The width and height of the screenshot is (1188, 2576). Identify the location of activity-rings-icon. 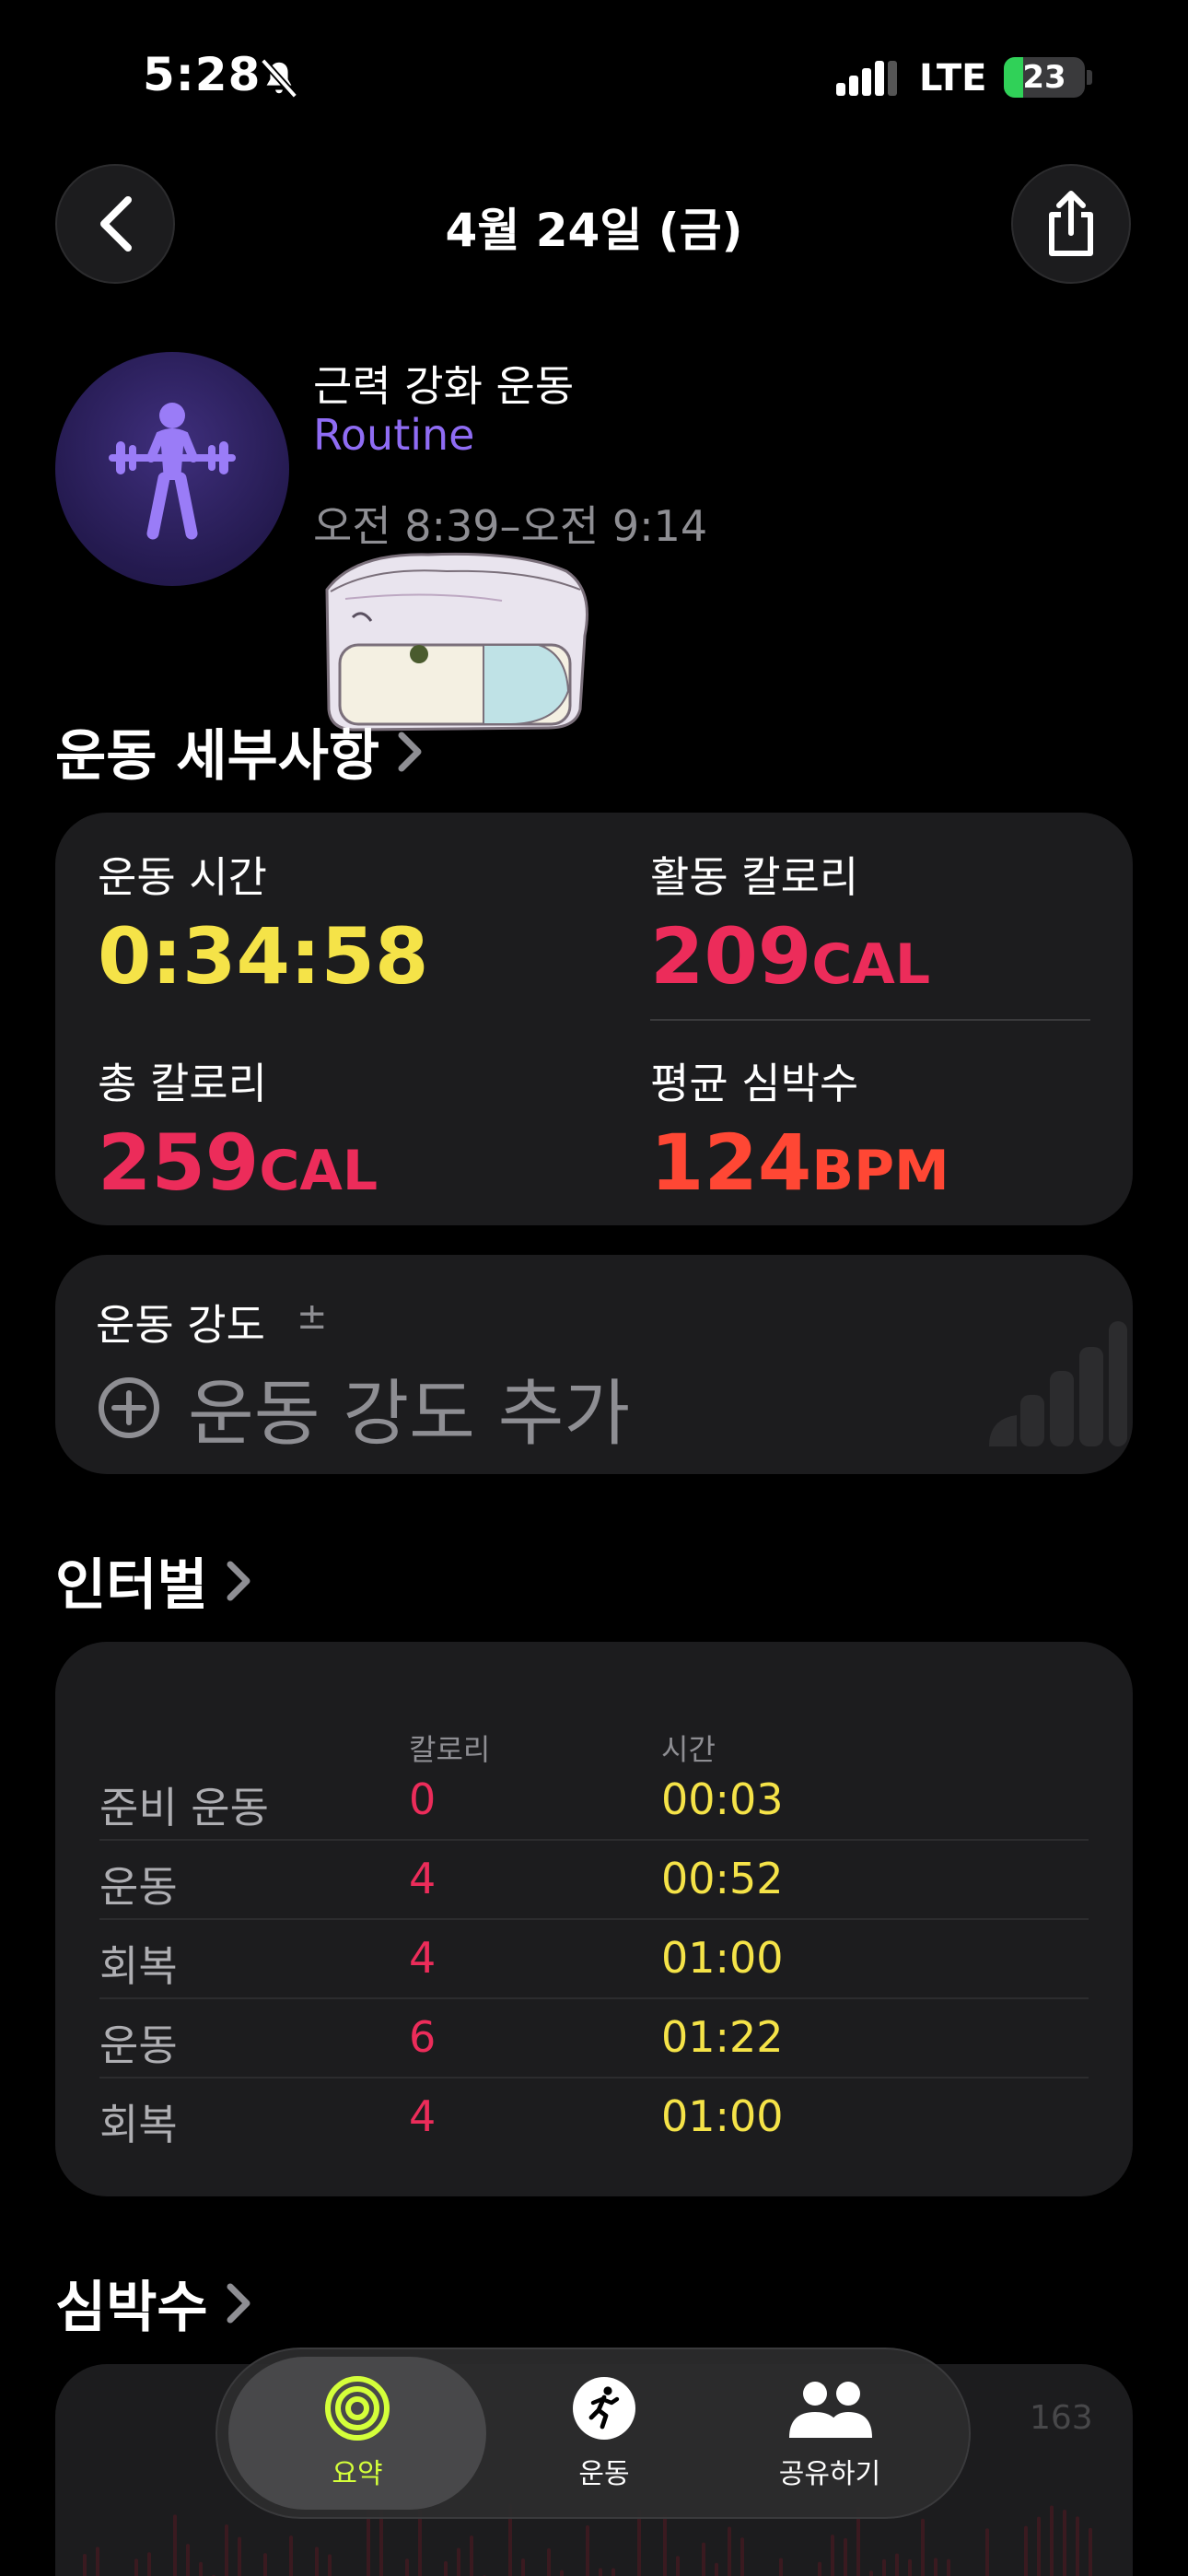
(357, 2408).